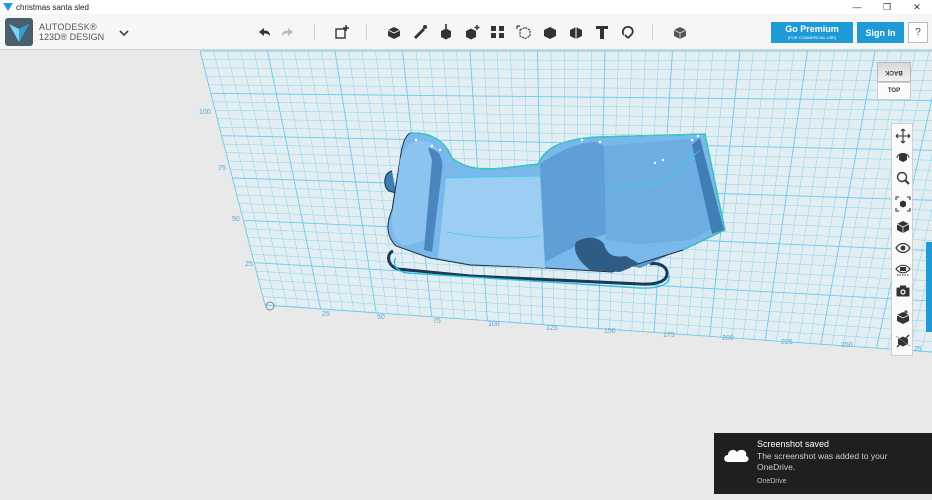 Image resolution: width=932 pixels, height=500 pixels. I want to click on help-button: ?, so click(918, 32).